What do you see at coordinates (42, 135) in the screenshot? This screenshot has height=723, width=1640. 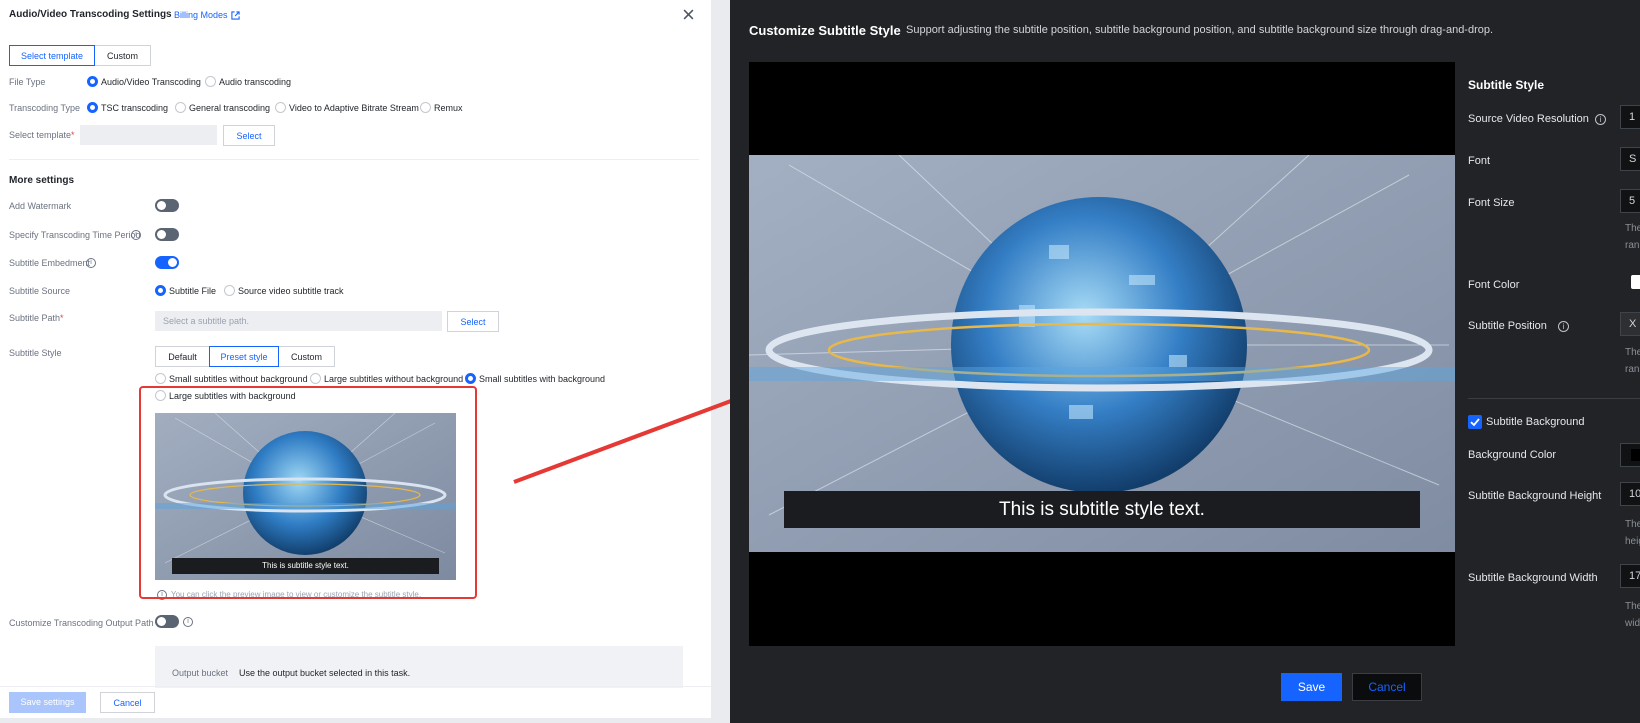 I see `select-template-label: Select template*` at bounding box center [42, 135].